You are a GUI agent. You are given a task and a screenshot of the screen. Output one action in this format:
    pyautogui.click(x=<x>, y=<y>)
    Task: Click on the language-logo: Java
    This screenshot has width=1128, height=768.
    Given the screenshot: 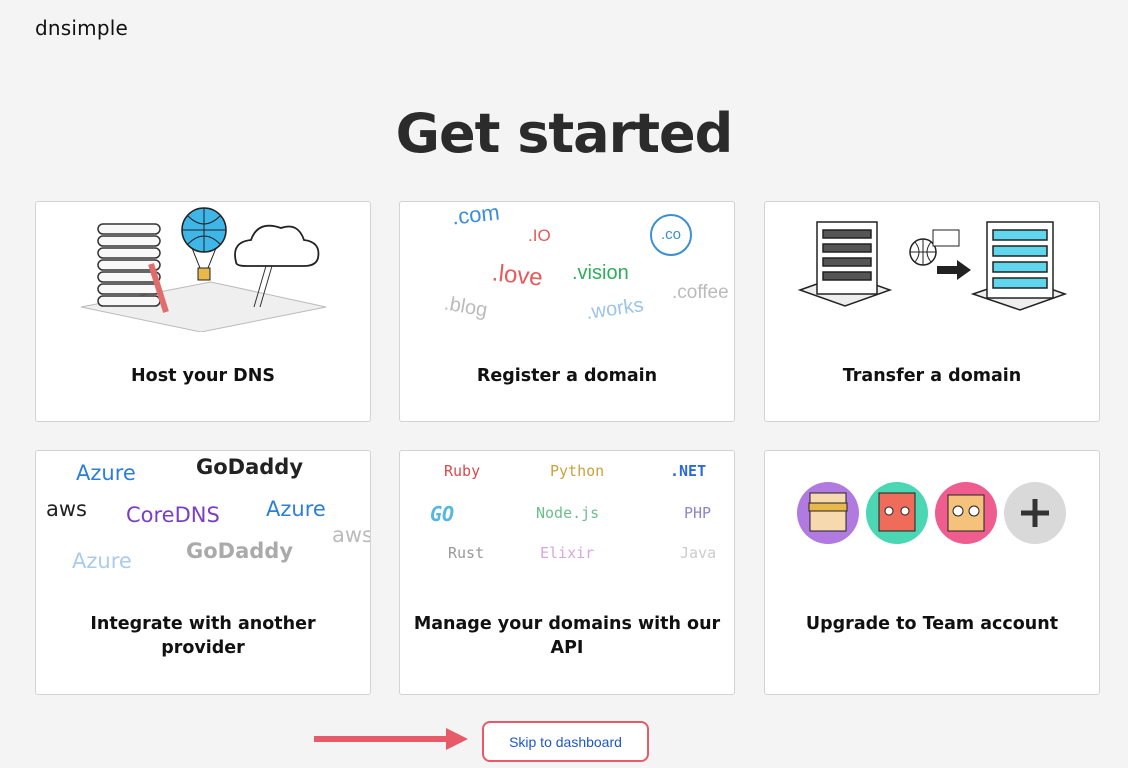 What is the action you would take?
    pyautogui.click(x=698, y=553)
    